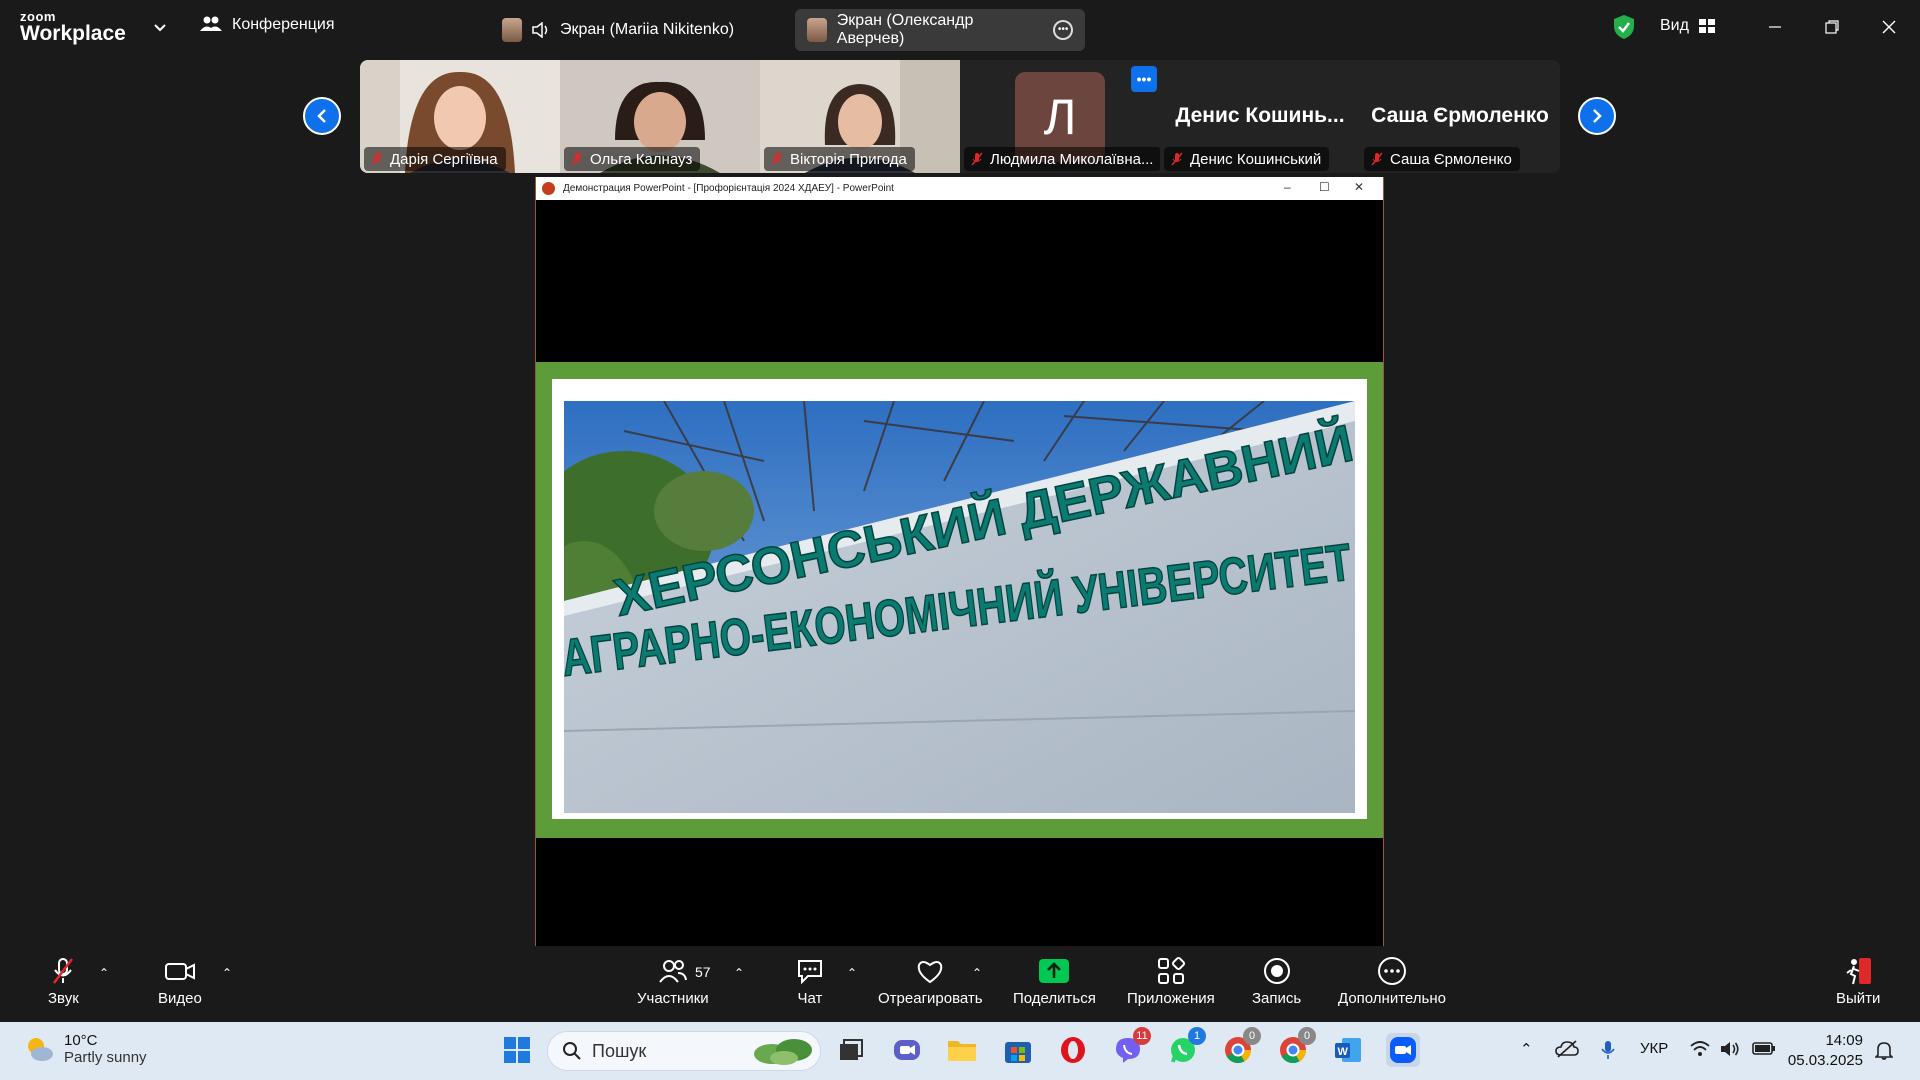  What do you see at coordinates (1018, 1050) in the screenshot?
I see `store-button` at bounding box center [1018, 1050].